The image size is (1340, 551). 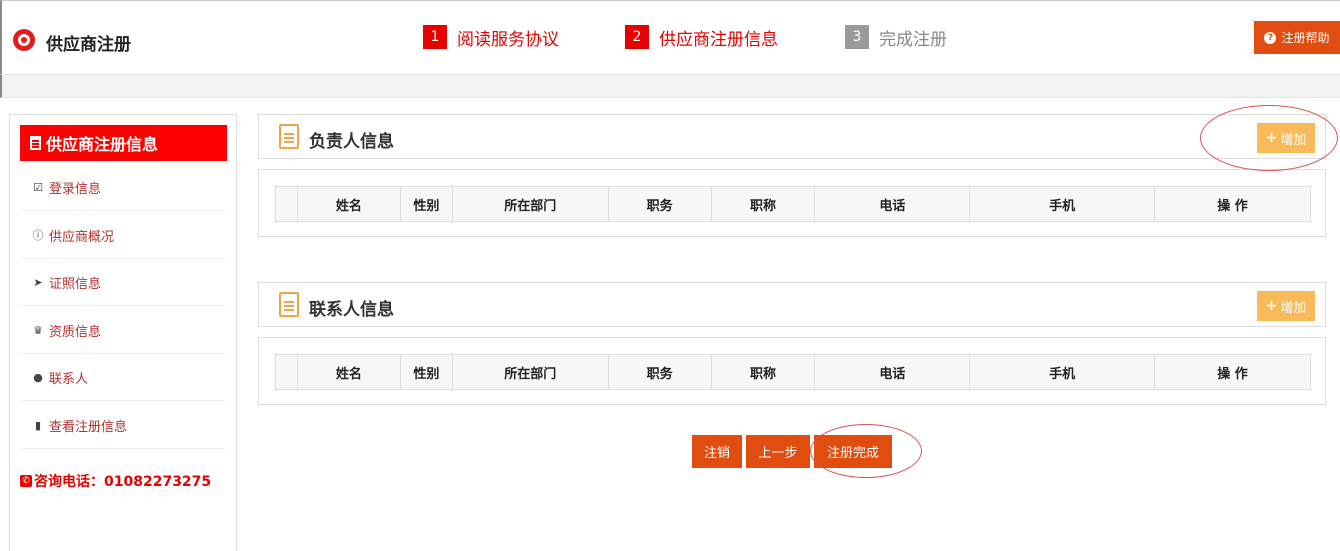 What do you see at coordinates (670, 86) in the screenshot?
I see `sub-bar` at bounding box center [670, 86].